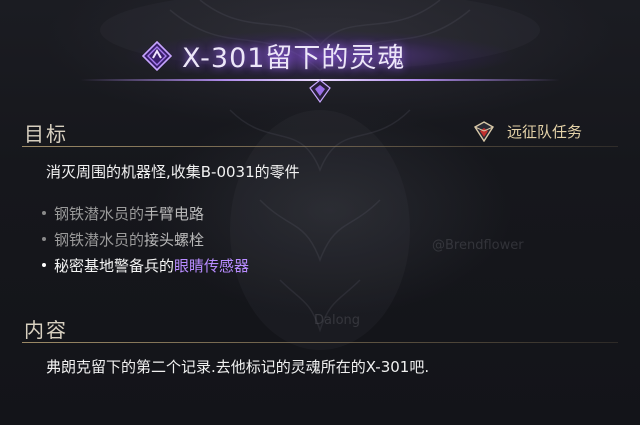  Describe the element at coordinates (320, 328) in the screenshot. I see `content-section-header: 内容` at that location.